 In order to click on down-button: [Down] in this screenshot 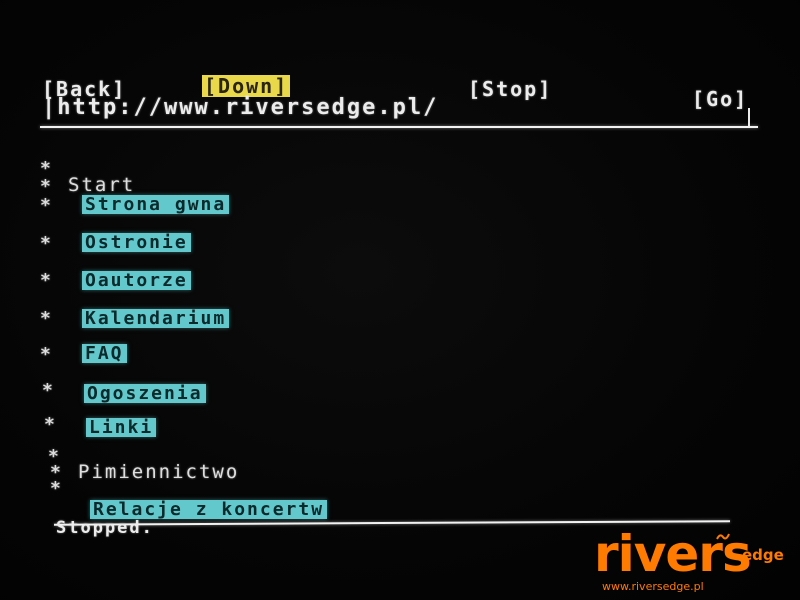, I will do `click(246, 86)`.